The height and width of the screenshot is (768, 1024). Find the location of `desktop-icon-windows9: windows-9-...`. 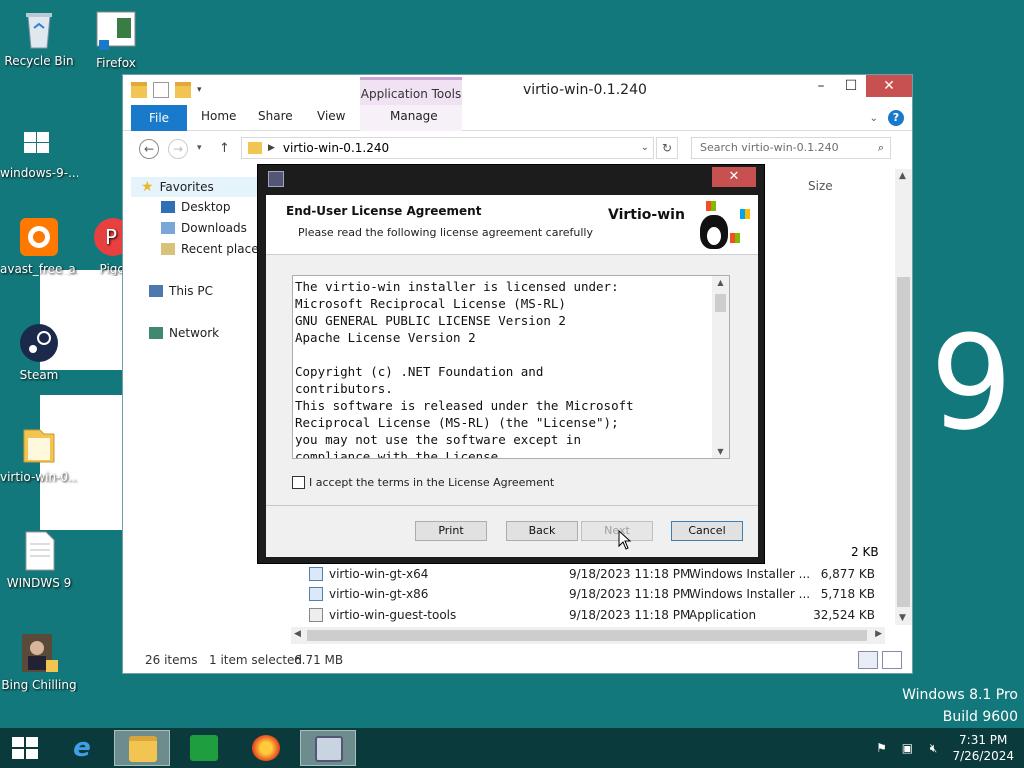

desktop-icon-windows9: windows-9-... is located at coordinates (39, 150).